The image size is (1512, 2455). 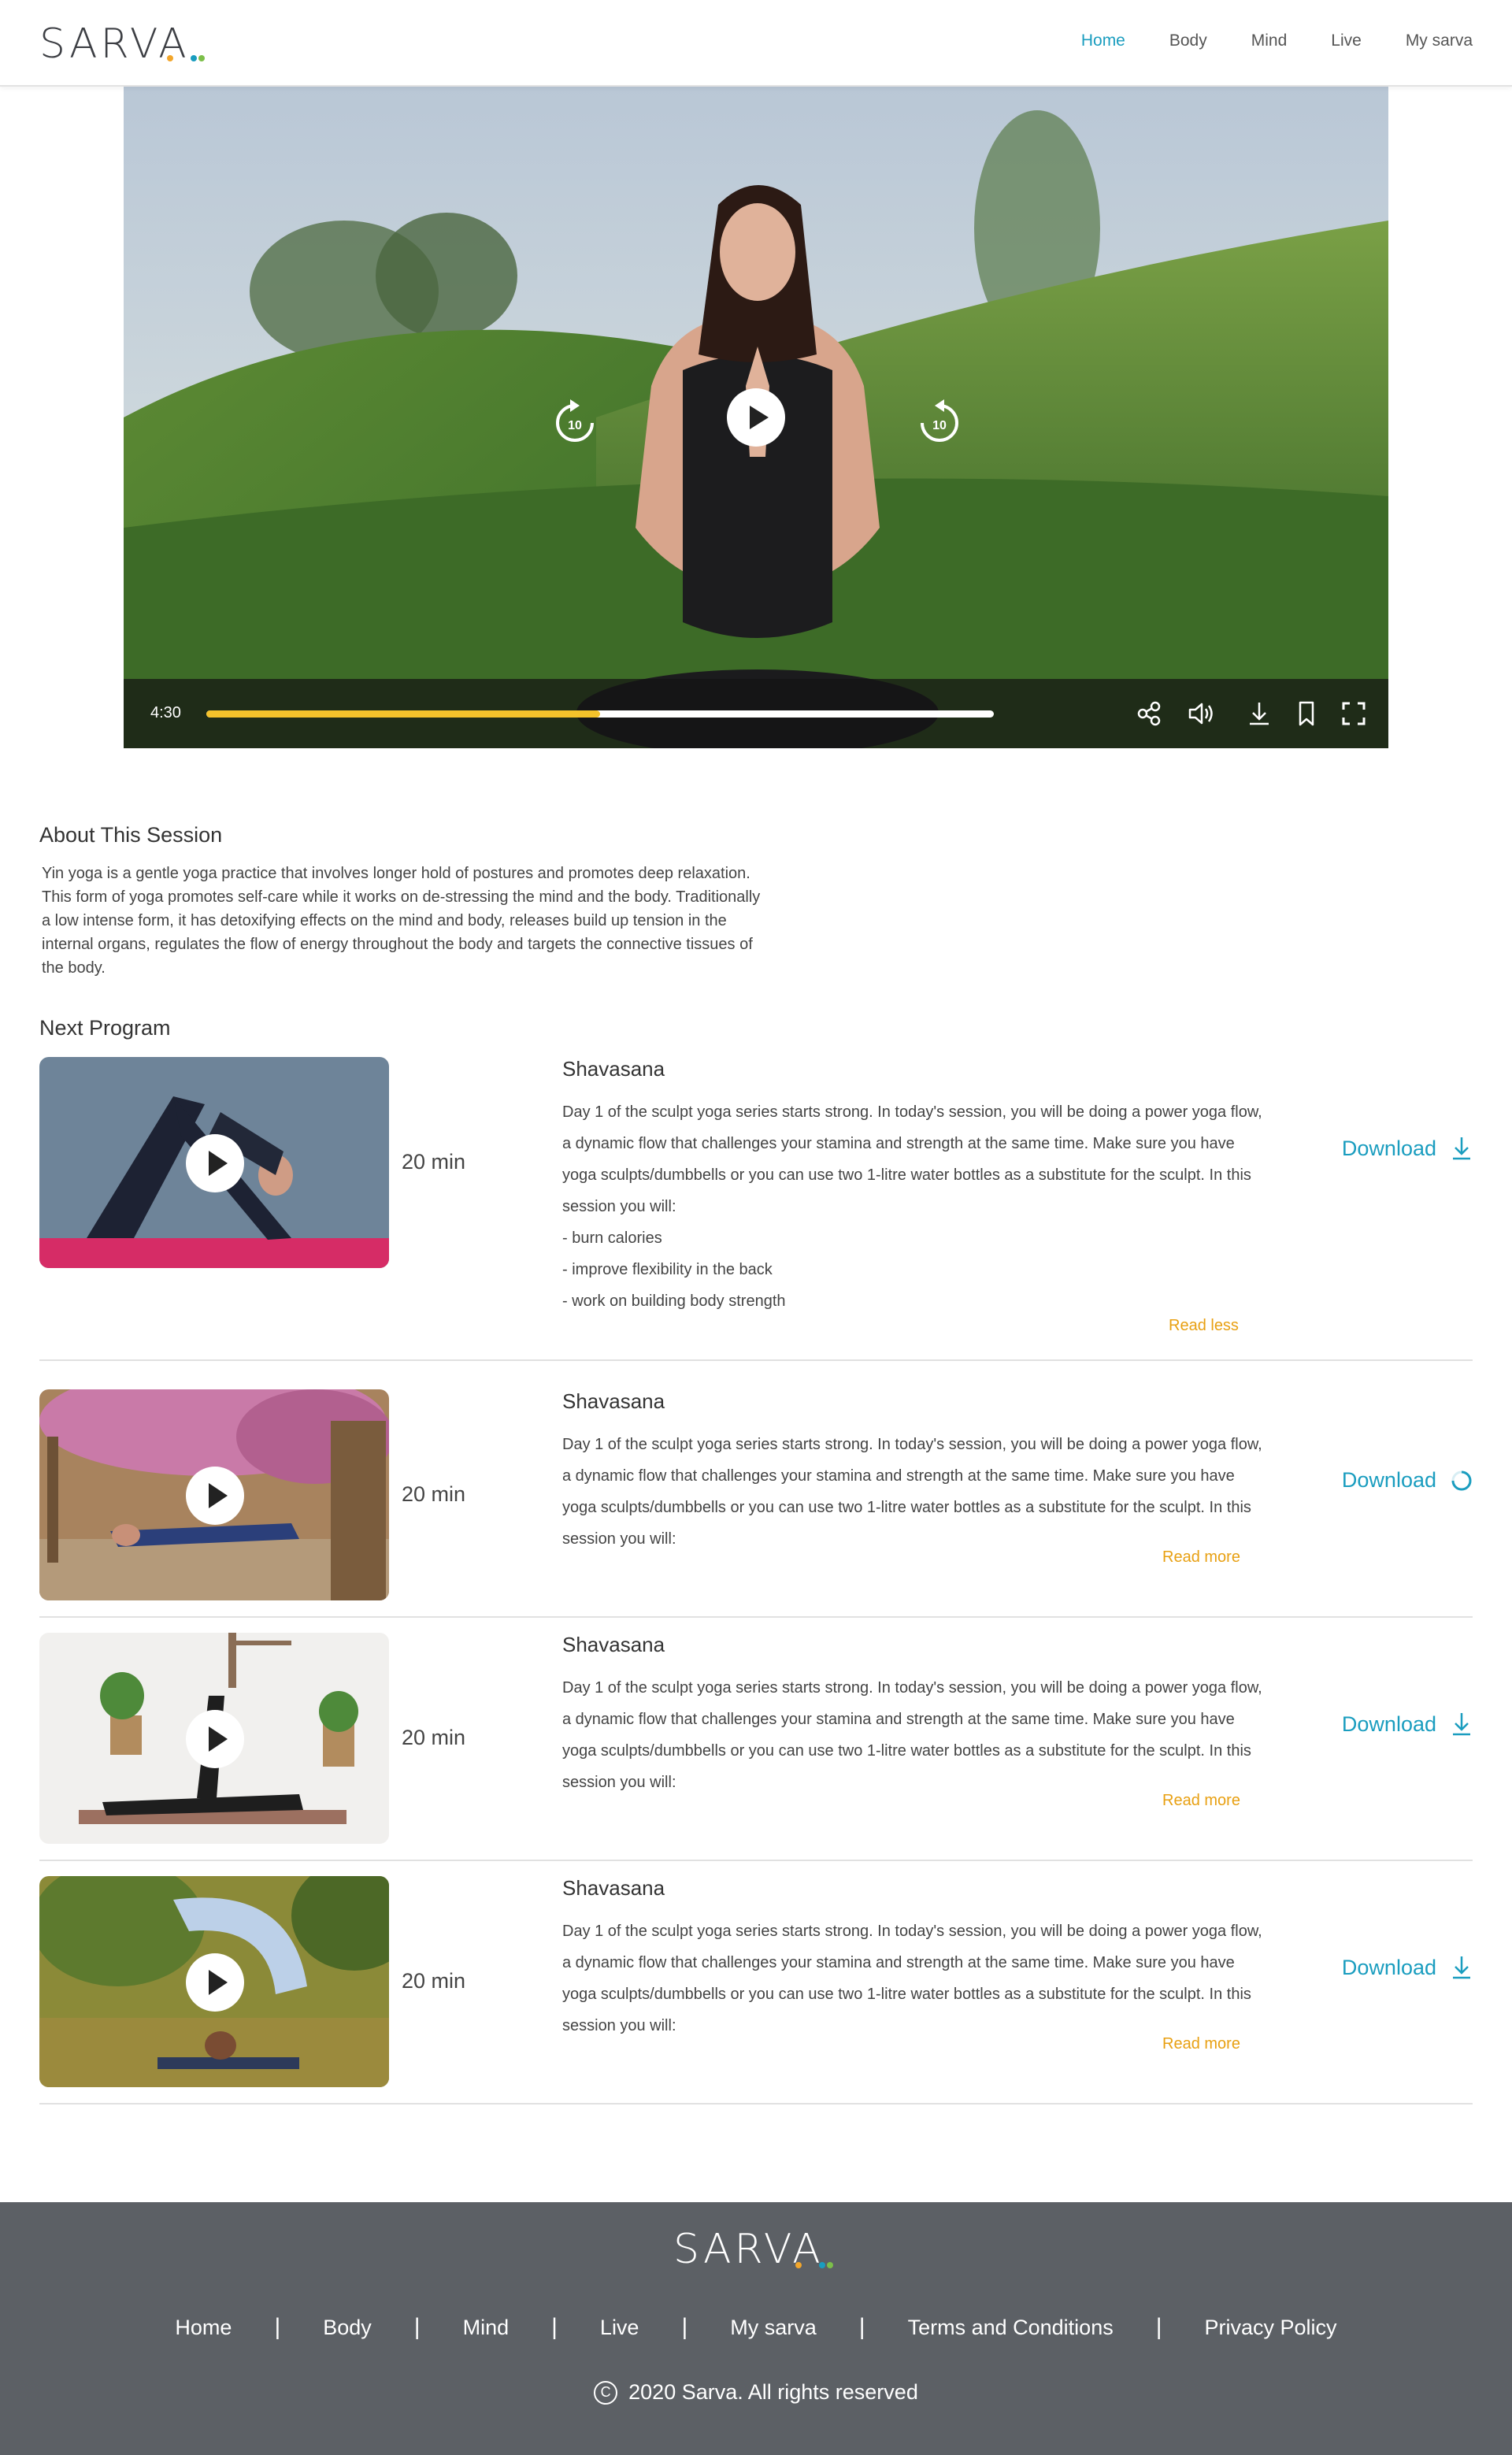 What do you see at coordinates (1188, 41) in the screenshot?
I see `nav-body: Body` at bounding box center [1188, 41].